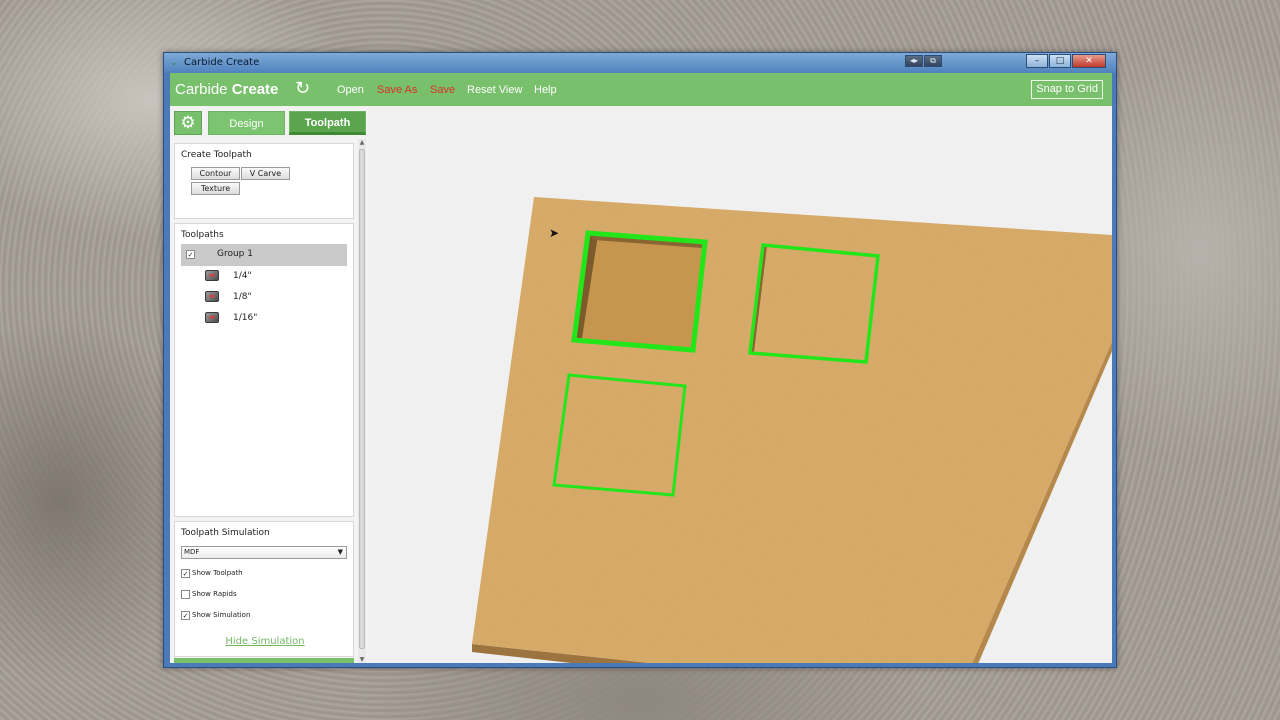  I want to click on show-rapids-label: Show Rapids, so click(214, 594).